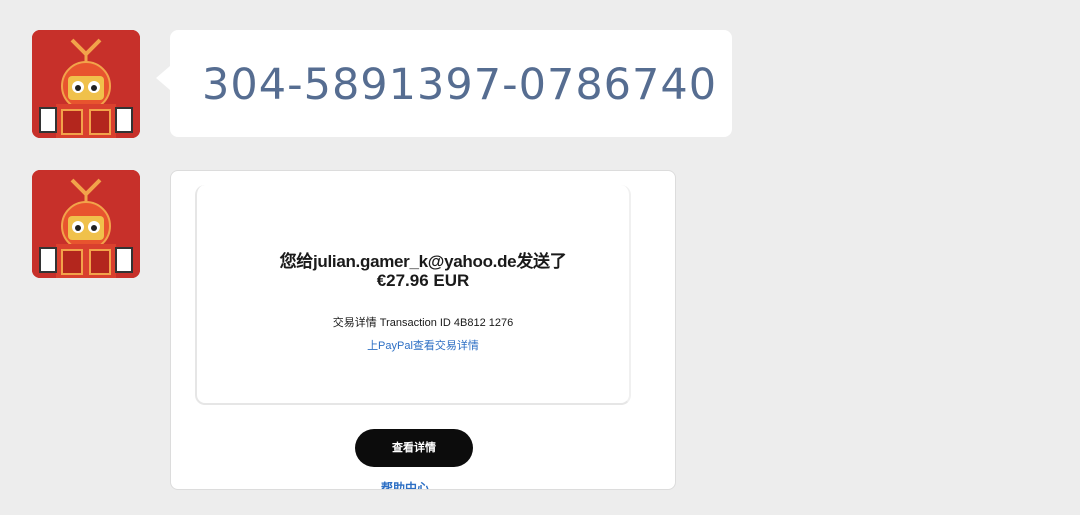  Describe the element at coordinates (163, 78) in the screenshot. I see `bubble-tail` at that location.